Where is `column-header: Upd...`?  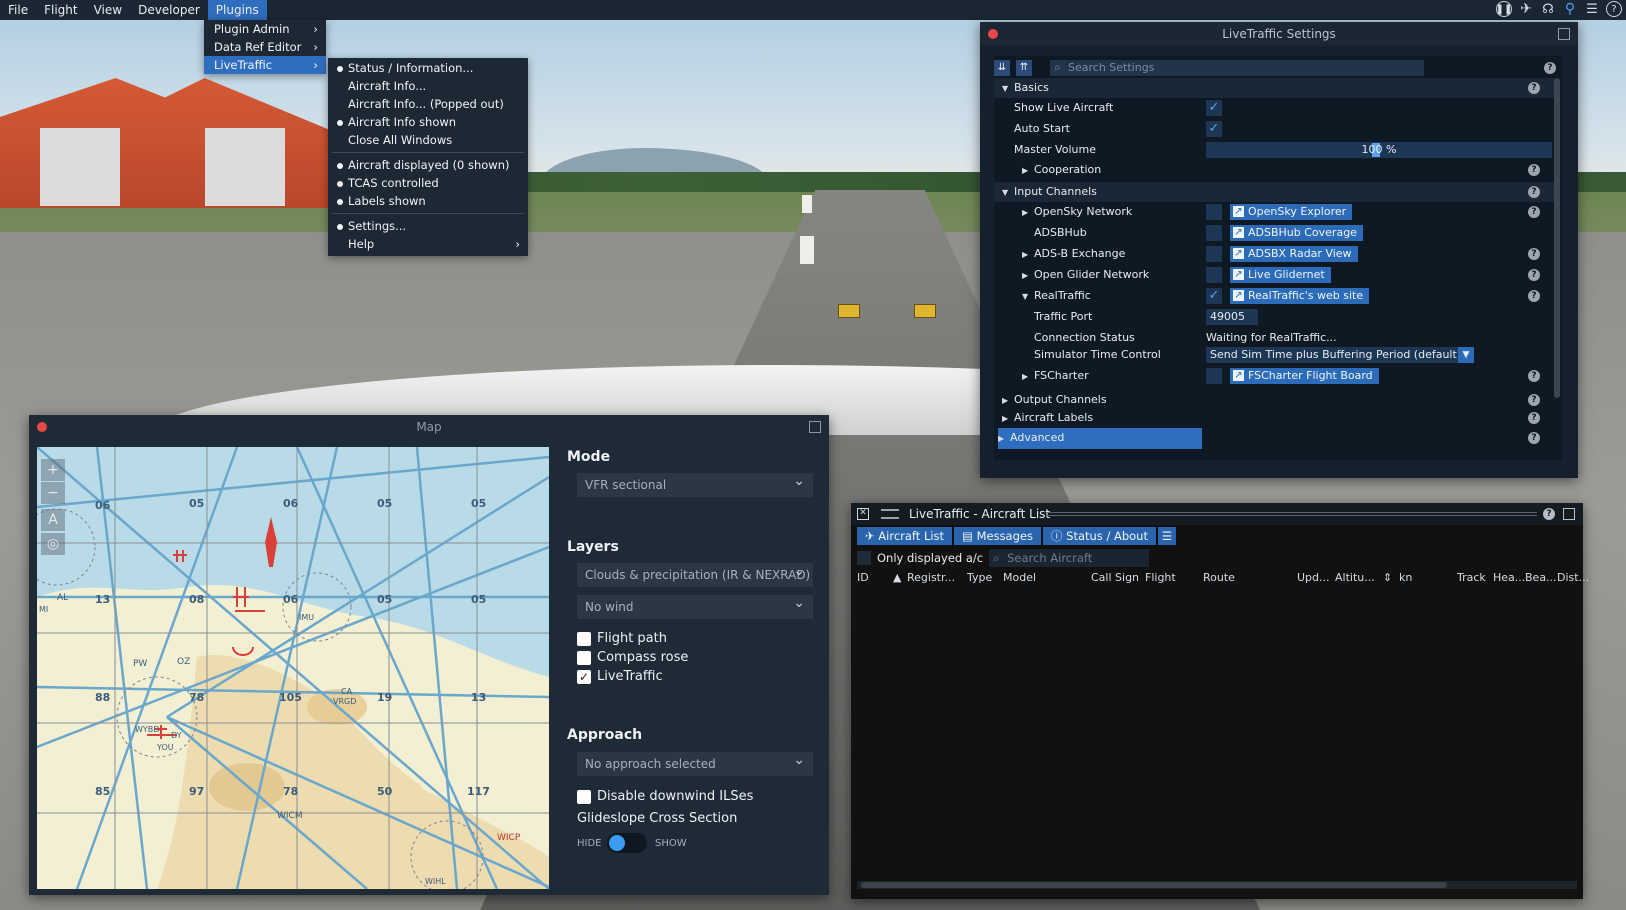 column-header: Upd... is located at coordinates (1313, 578).